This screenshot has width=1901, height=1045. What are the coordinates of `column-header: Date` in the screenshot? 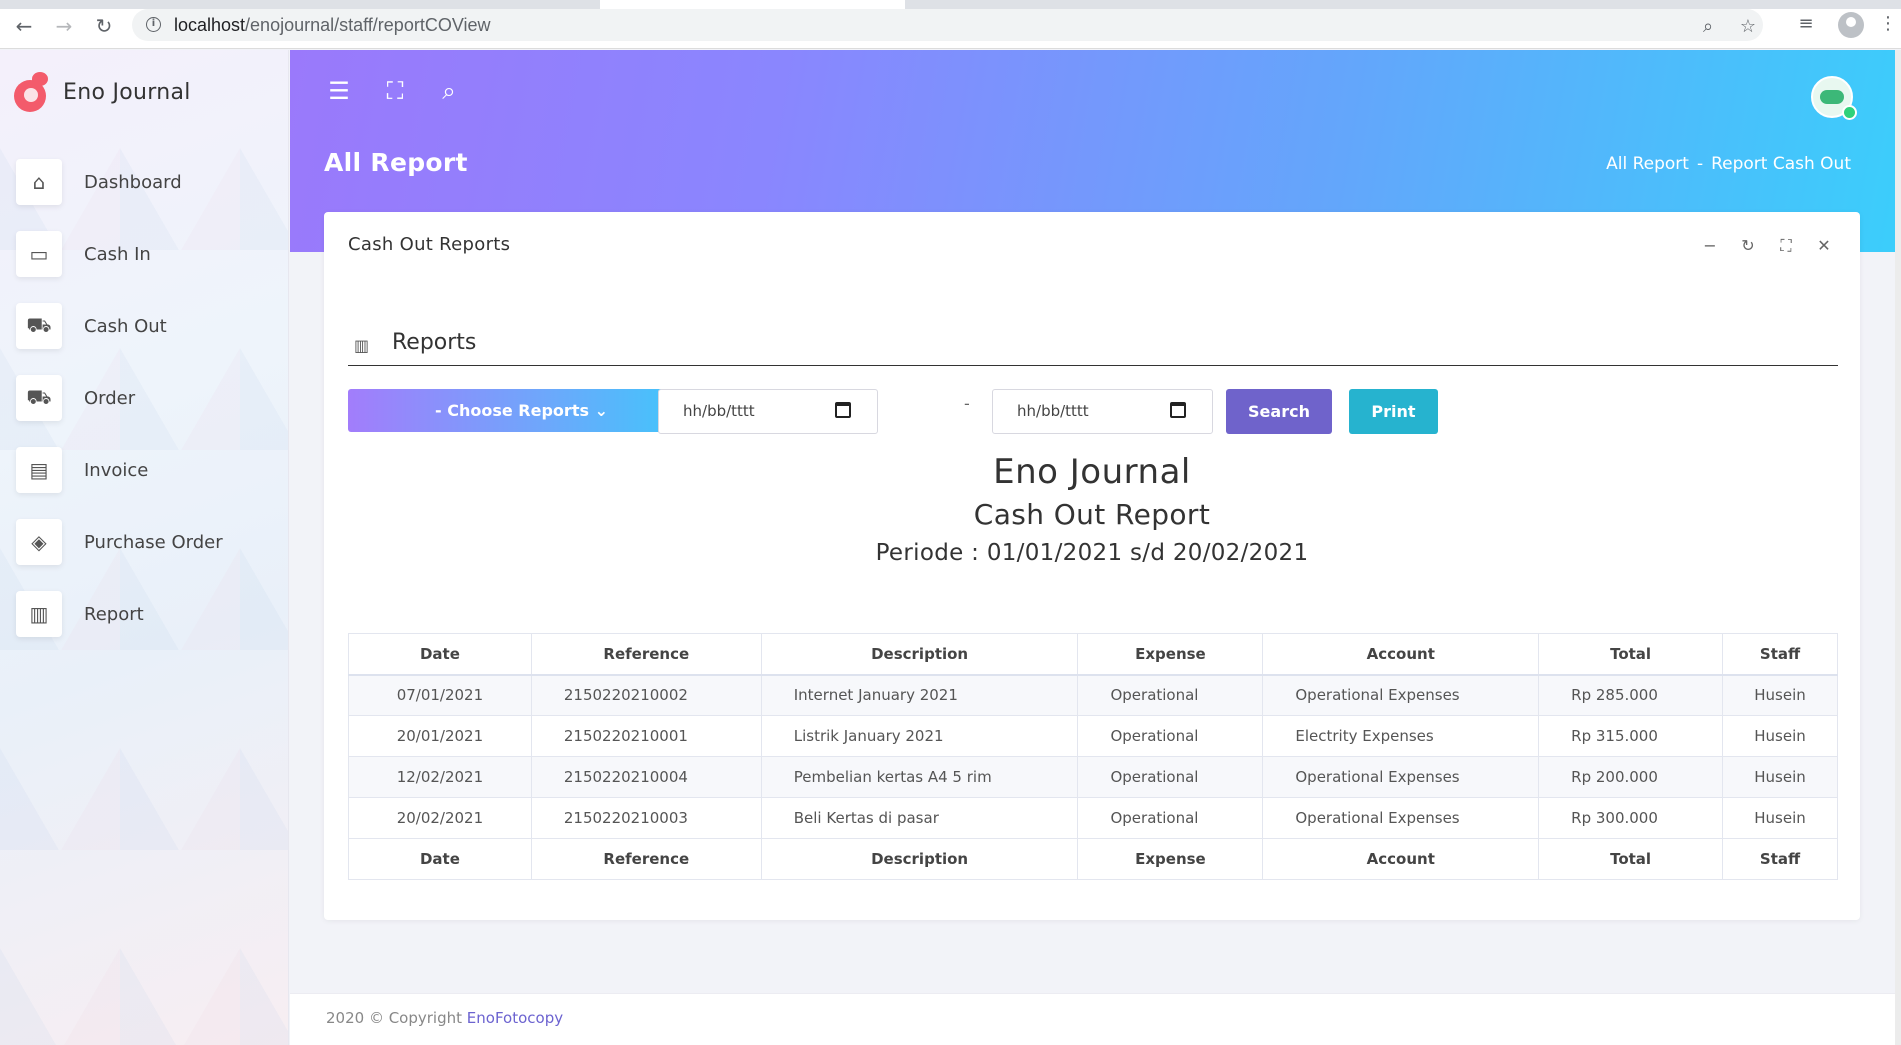 It's located at (440, 654).